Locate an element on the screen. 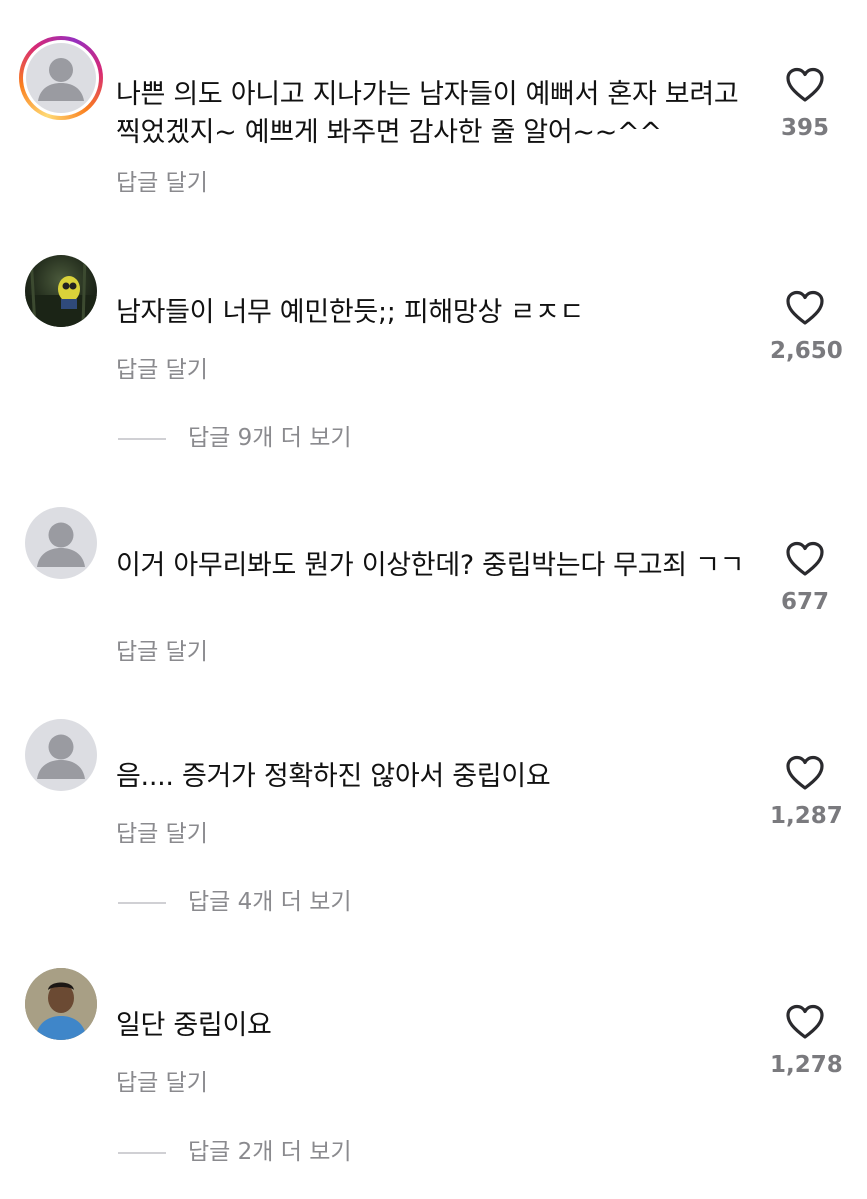  like-count: 677 is located at coordinates (804, 602).